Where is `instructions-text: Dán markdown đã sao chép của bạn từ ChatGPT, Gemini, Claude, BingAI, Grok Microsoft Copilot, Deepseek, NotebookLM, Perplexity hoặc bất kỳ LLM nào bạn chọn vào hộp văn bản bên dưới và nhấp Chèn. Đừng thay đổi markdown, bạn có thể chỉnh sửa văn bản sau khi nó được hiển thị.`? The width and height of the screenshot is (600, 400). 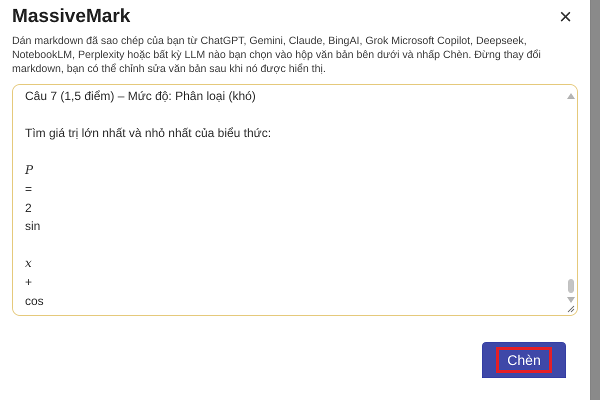
instructions-text: Dán markdown đã sao chép của bạn từ ChatGPT, Gemini, Claude, BingAI, Grok Microsoft Copilot, Deepseek, NotebookLM, Perplexity hoặc bất kỳ LLM nào bạn chọn vào hộp văn bản bên dưới và nhấp Chèn. Đừng thay đổi markdown, bạn có thể chỉnh sửa văn bản sau khi nó được hiển thị. is located at coordinates (277, 55).